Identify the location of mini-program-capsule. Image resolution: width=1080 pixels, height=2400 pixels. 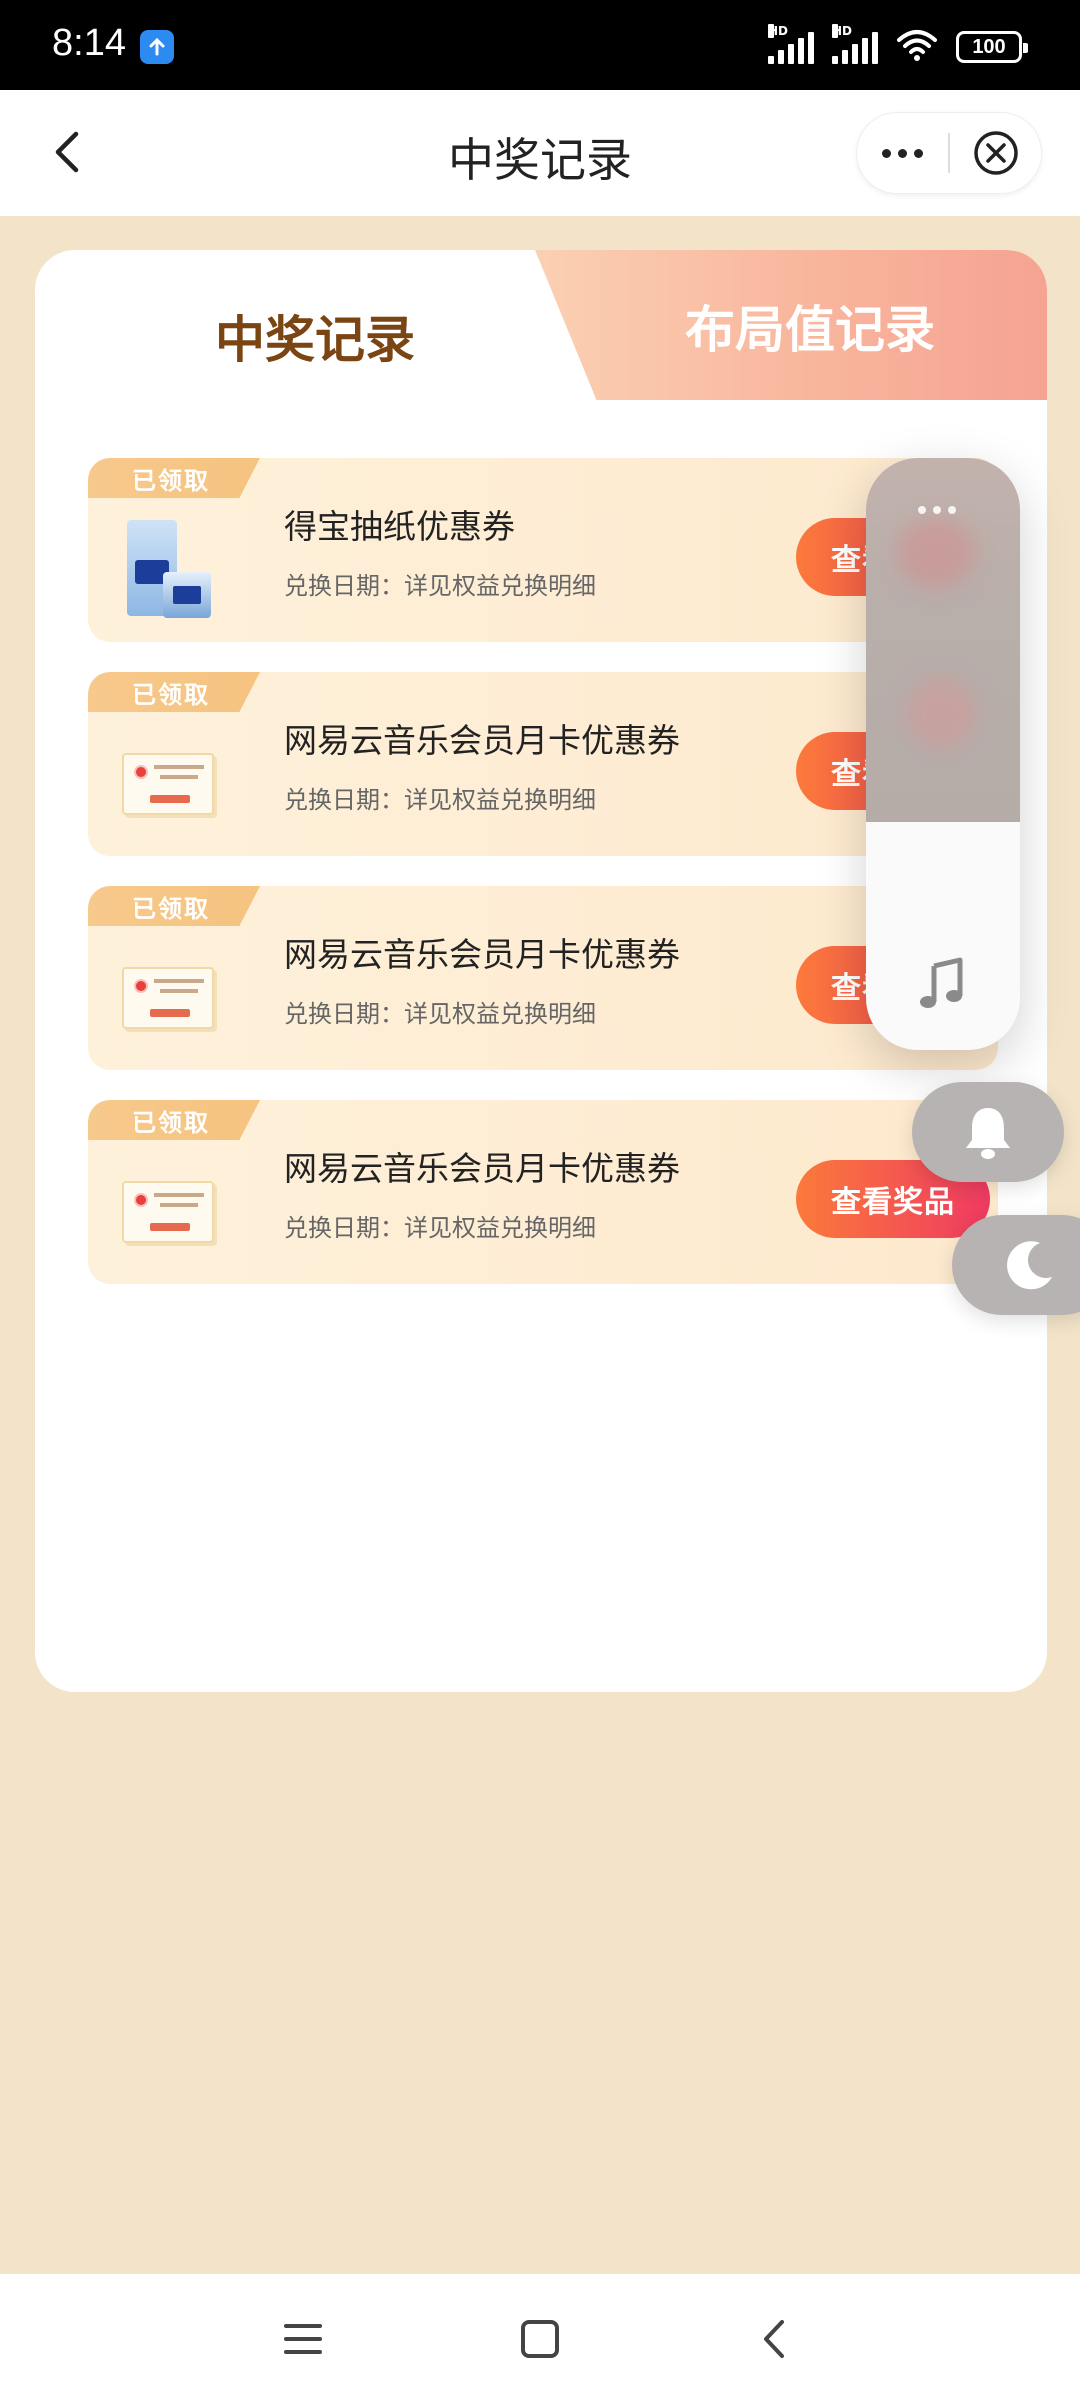
(949, 153).